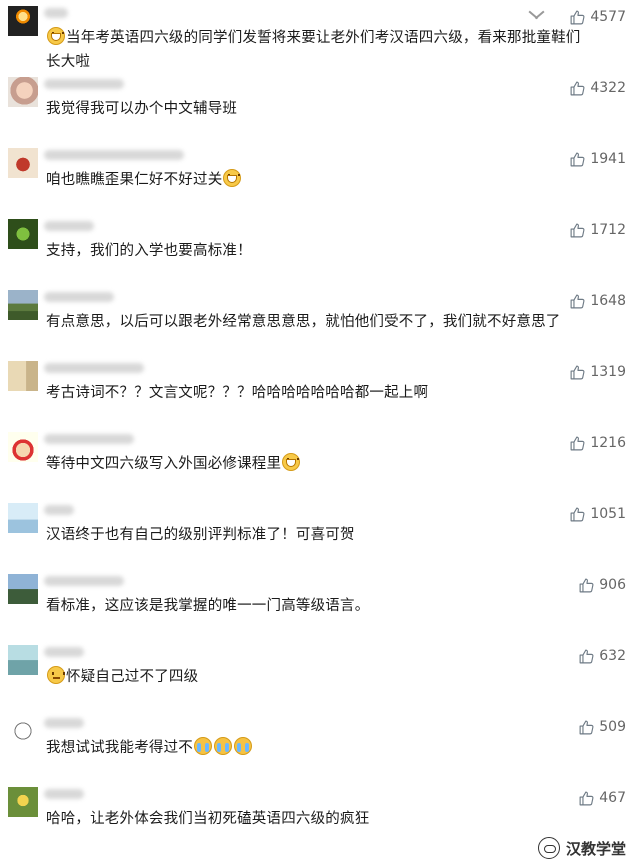 This screenshot has height=867, width=640. I want to click on comment-item: 1648 有点意思，以后可以跟老外经常意思意思，就怕他们受不了，我们就不好意思了, so click(320, 319).